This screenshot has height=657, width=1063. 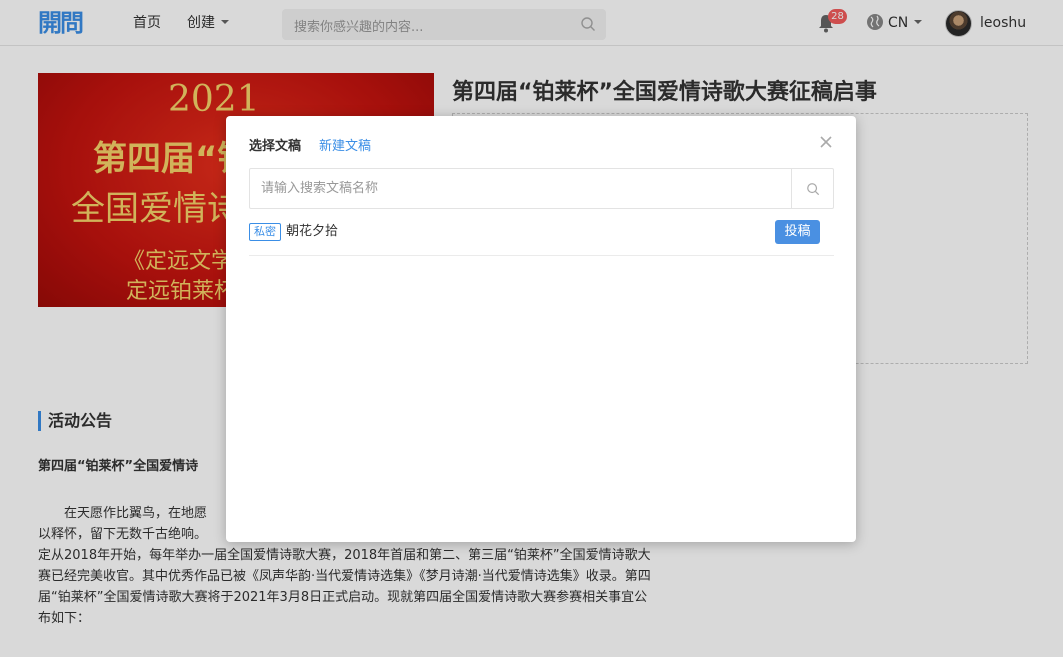 I want to click on draft-search-button, so click(x=812, y=188).